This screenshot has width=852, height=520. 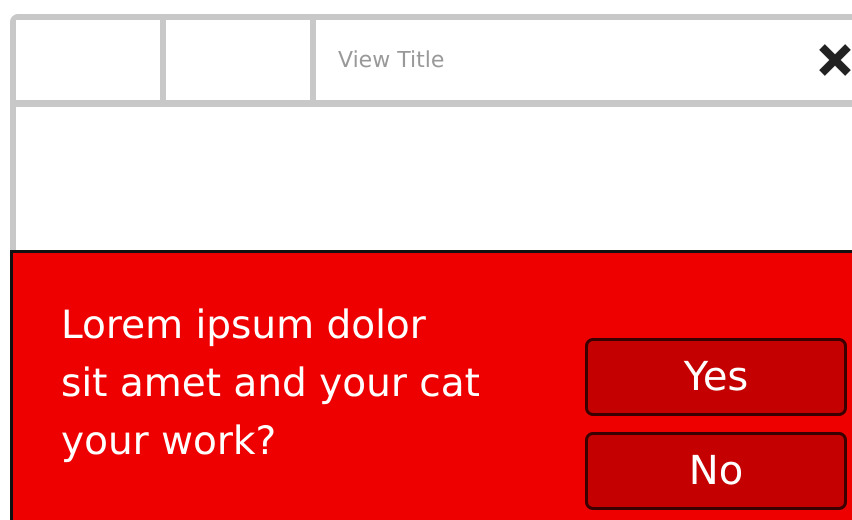 What do you see at coordinates (91, 60) in the screenshot?
I see `tab` at bounding box center [91, 60].